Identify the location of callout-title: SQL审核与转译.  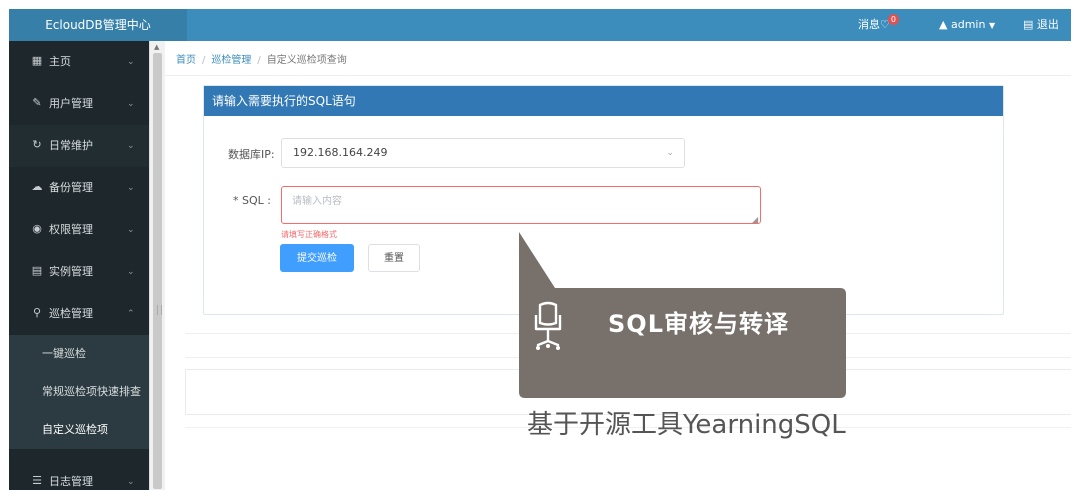
(698, 324).